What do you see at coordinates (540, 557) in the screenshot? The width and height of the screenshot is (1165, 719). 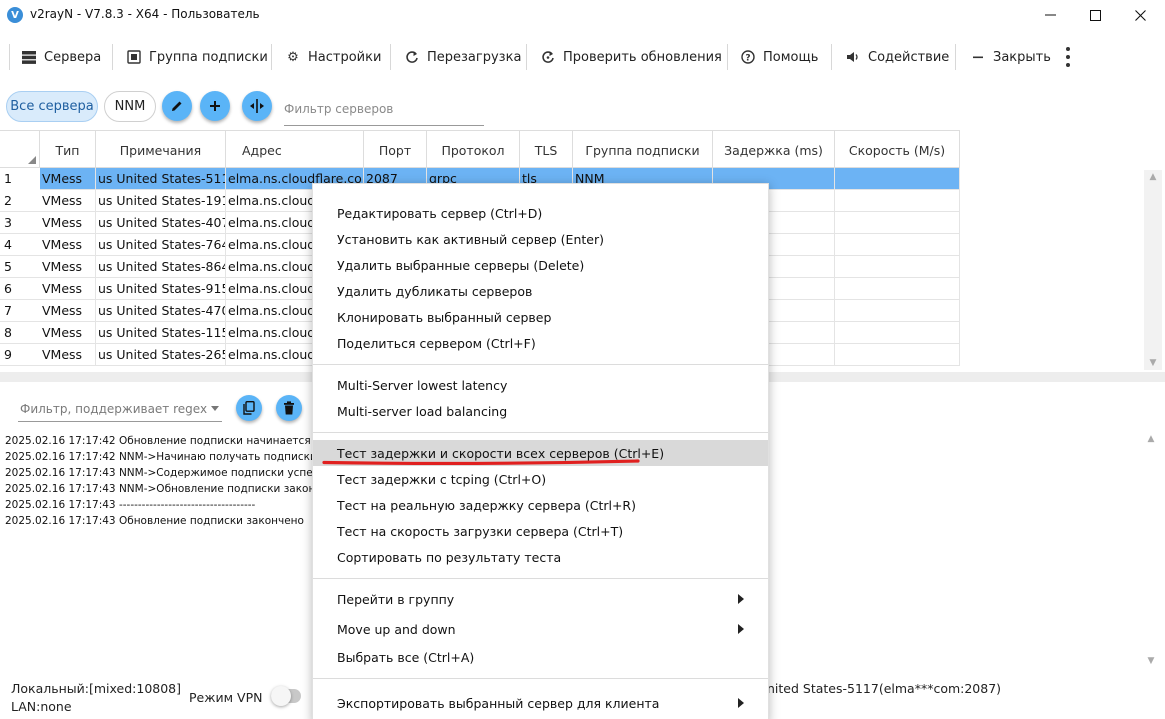 I see `context-menu-item: Сортировать по результату теста` at bounding box center [540, 557].